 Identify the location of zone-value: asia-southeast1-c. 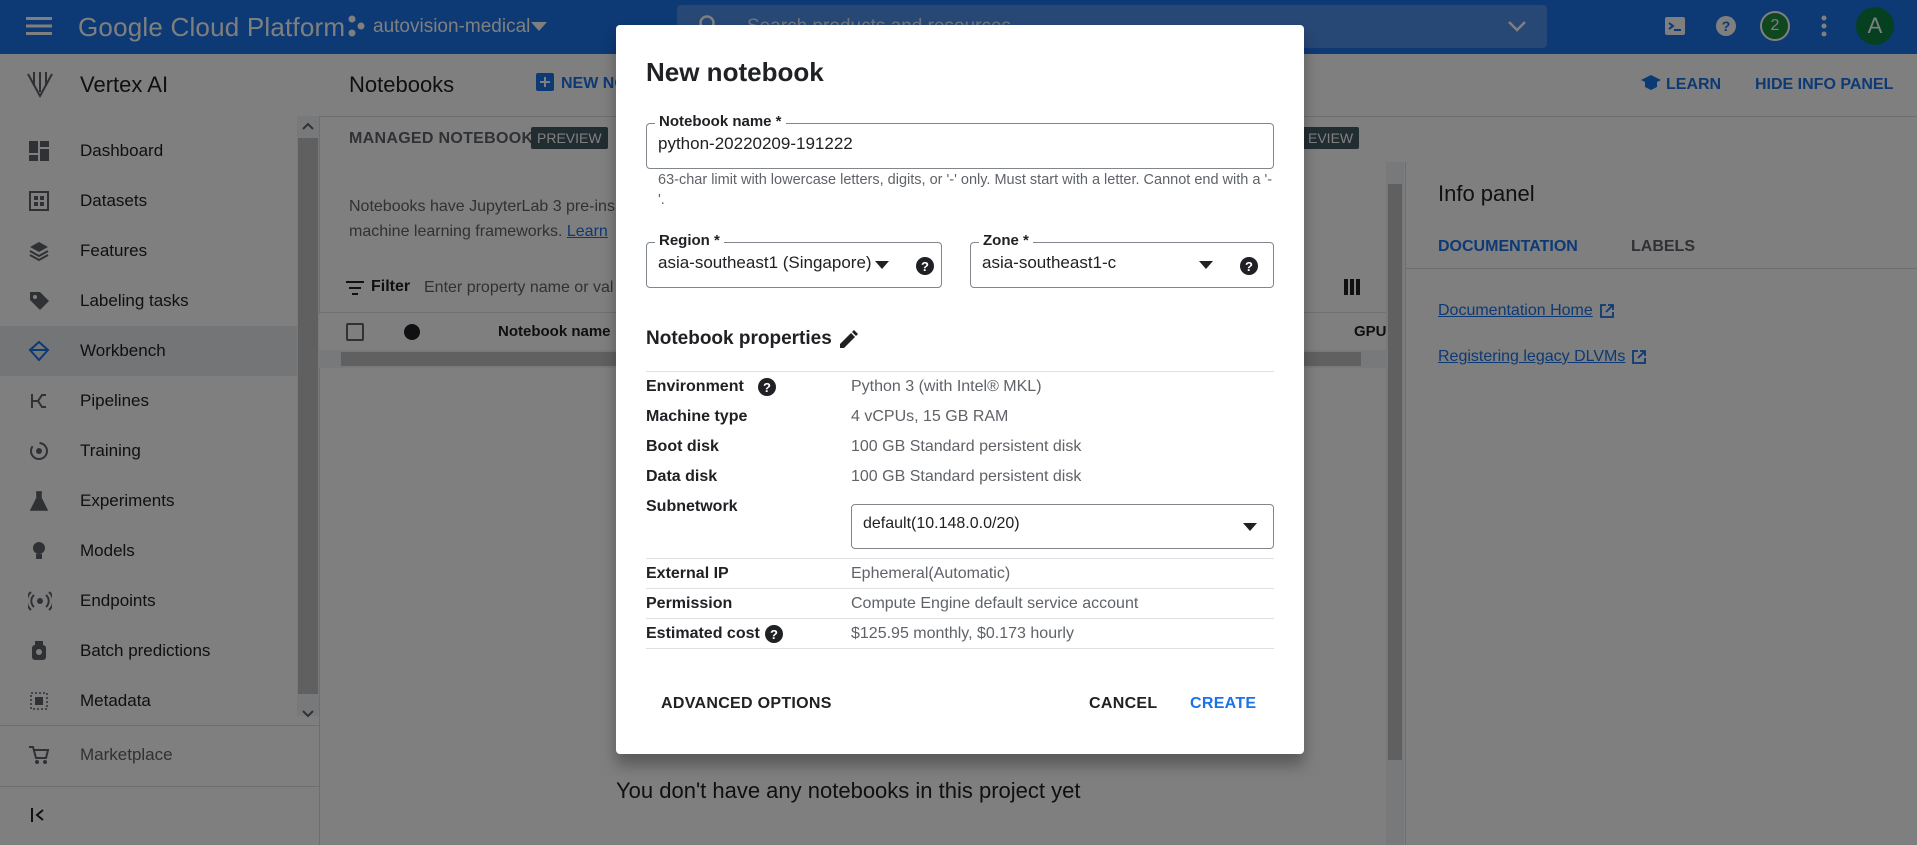
(1049, 262).